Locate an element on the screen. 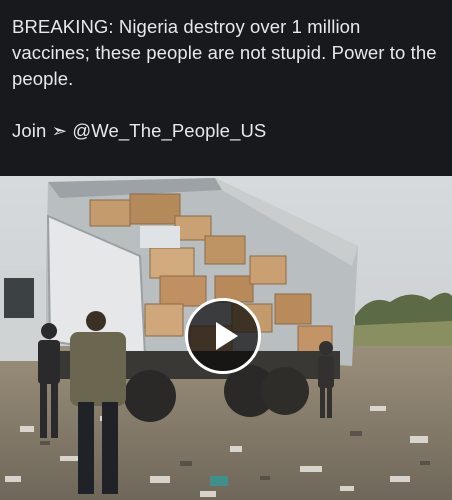  join-handle-text: Join ➣ @We_The_People_US is located at coordinates (227, 131).